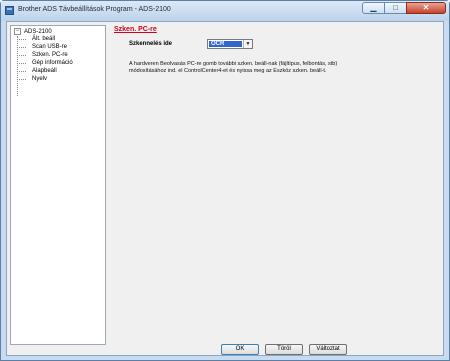 The image size is (450, 361). Describe the element at coordinates (225, 44) in the screenshot. I see `scan-to-value: OCR` at that location.